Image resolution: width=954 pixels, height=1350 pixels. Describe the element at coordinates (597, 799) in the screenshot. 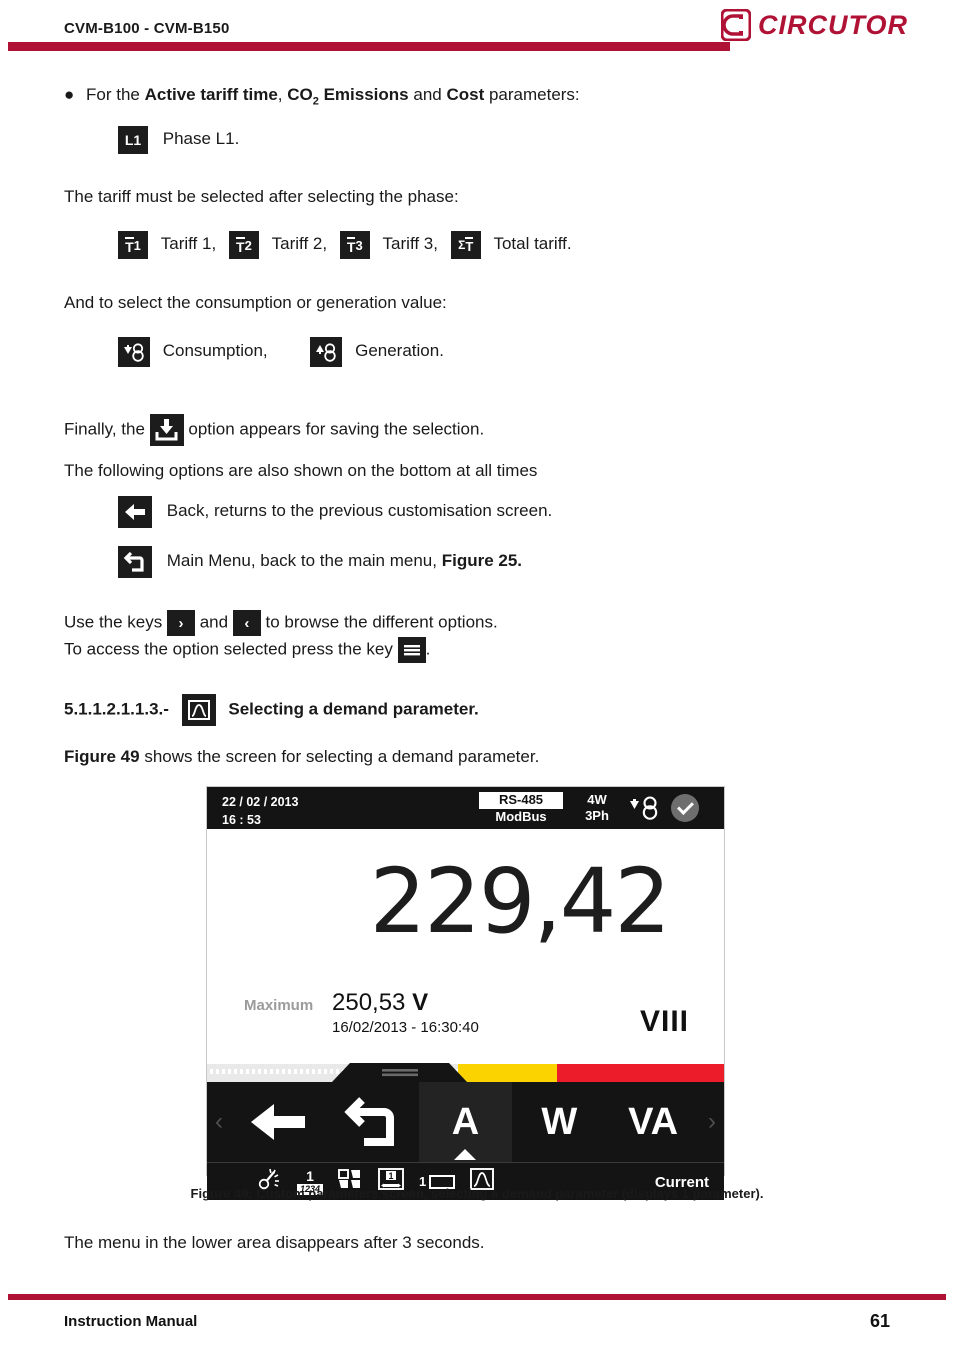

I see `status-wires: 4W` at that location.